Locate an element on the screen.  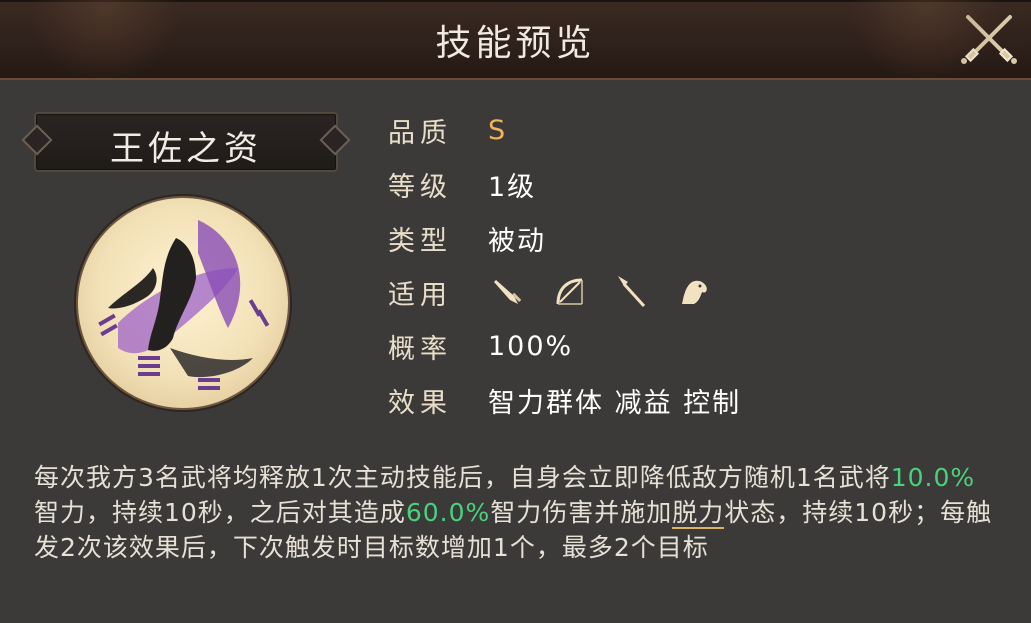
skill-portrait is located at coordinates (183, 303).